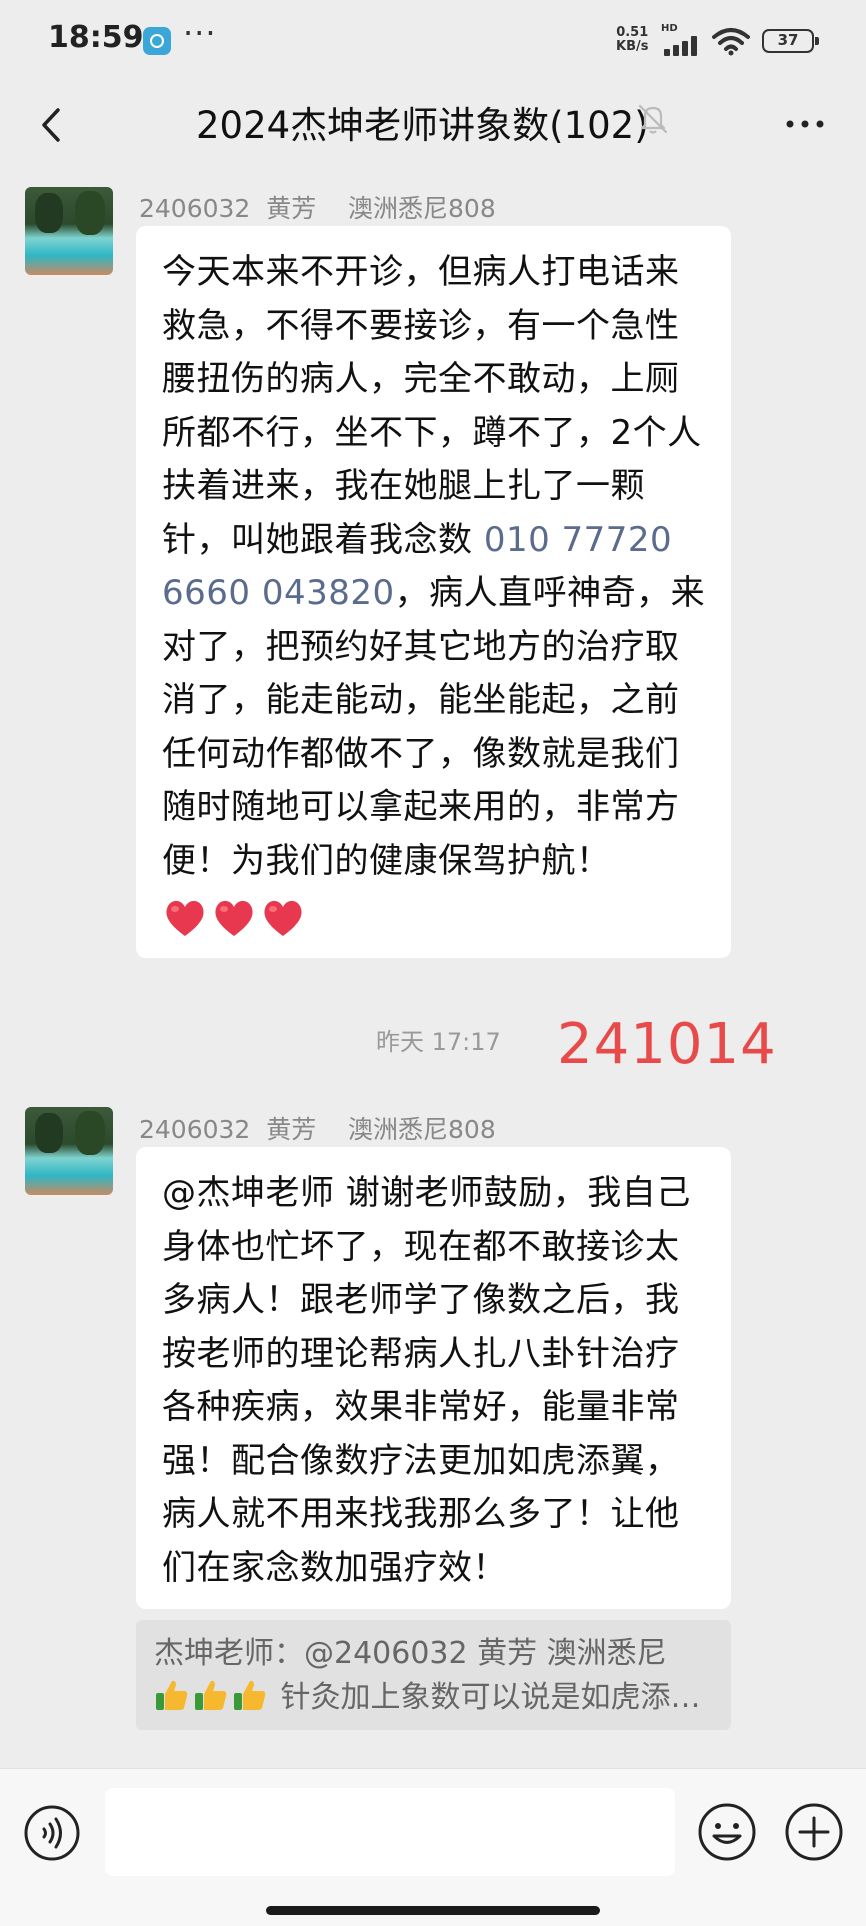  I want to click on chat-header: 2024杰坤老师讲象数(102), so click(433, 127).